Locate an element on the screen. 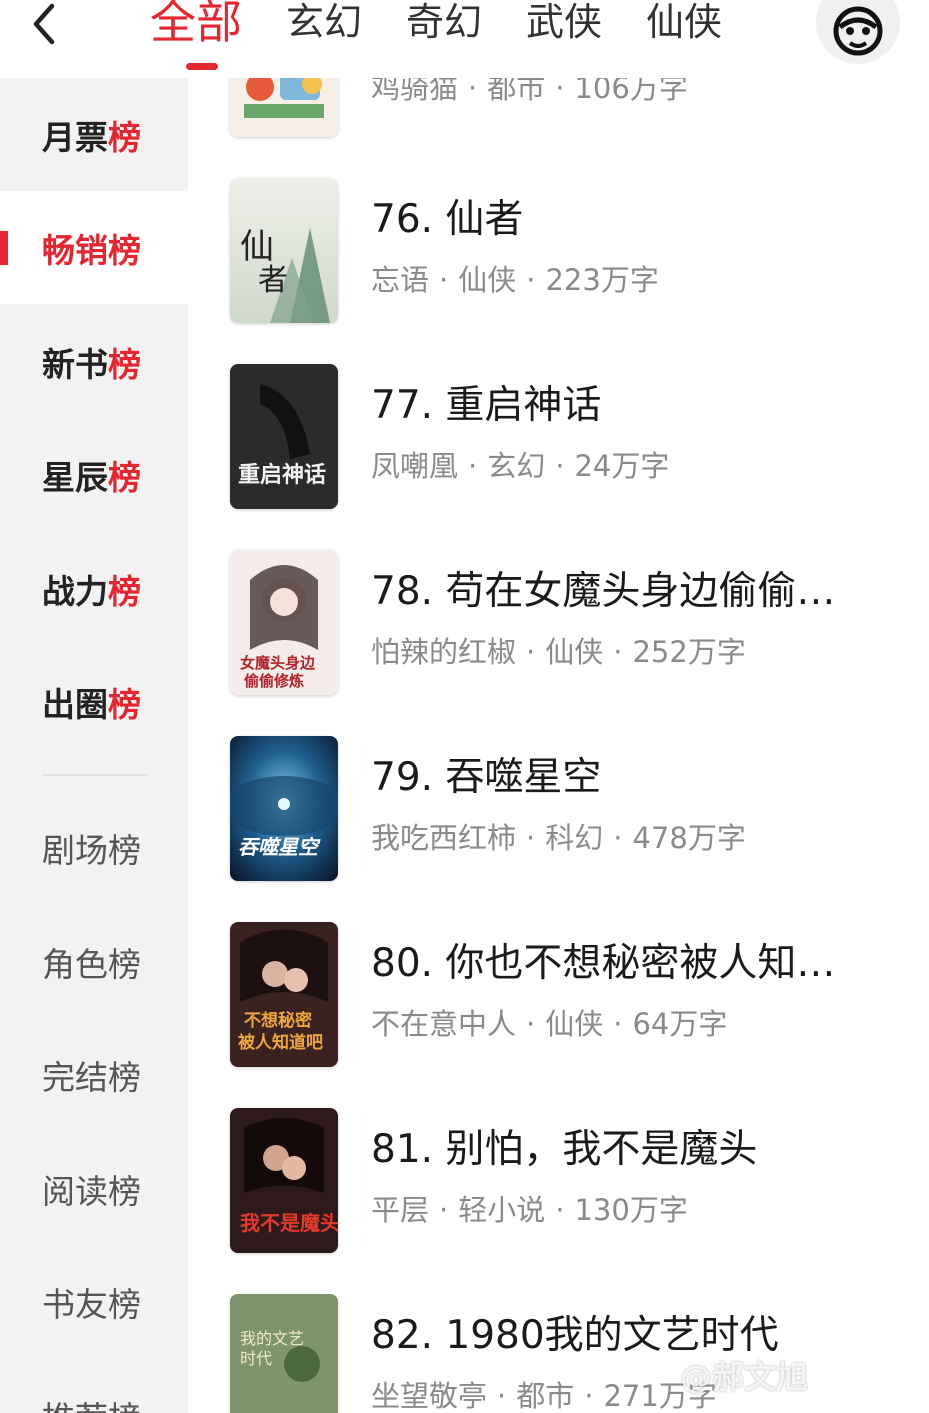  sidebar-item-breakout: 出圈榜 is located at coordinates (94, 701).